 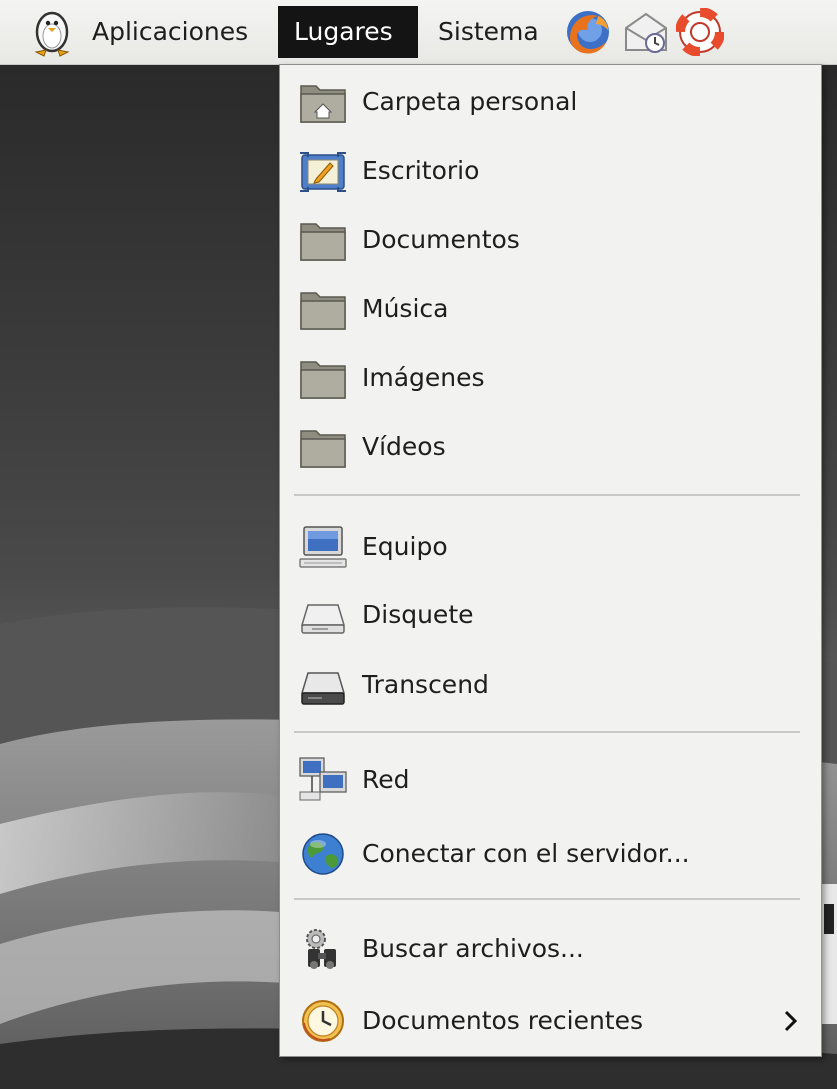 I want to click on globe-icon, so click(x=323, y=854).